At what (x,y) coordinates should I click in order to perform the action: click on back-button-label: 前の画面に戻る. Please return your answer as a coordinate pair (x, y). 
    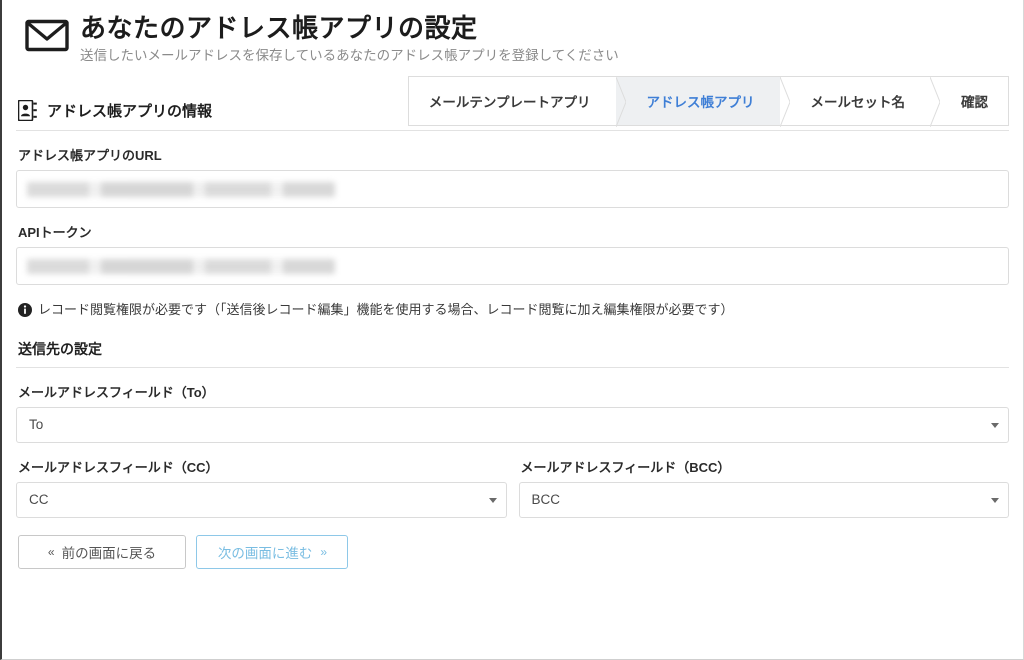
    Looking at the image, I should click on (109, 553).